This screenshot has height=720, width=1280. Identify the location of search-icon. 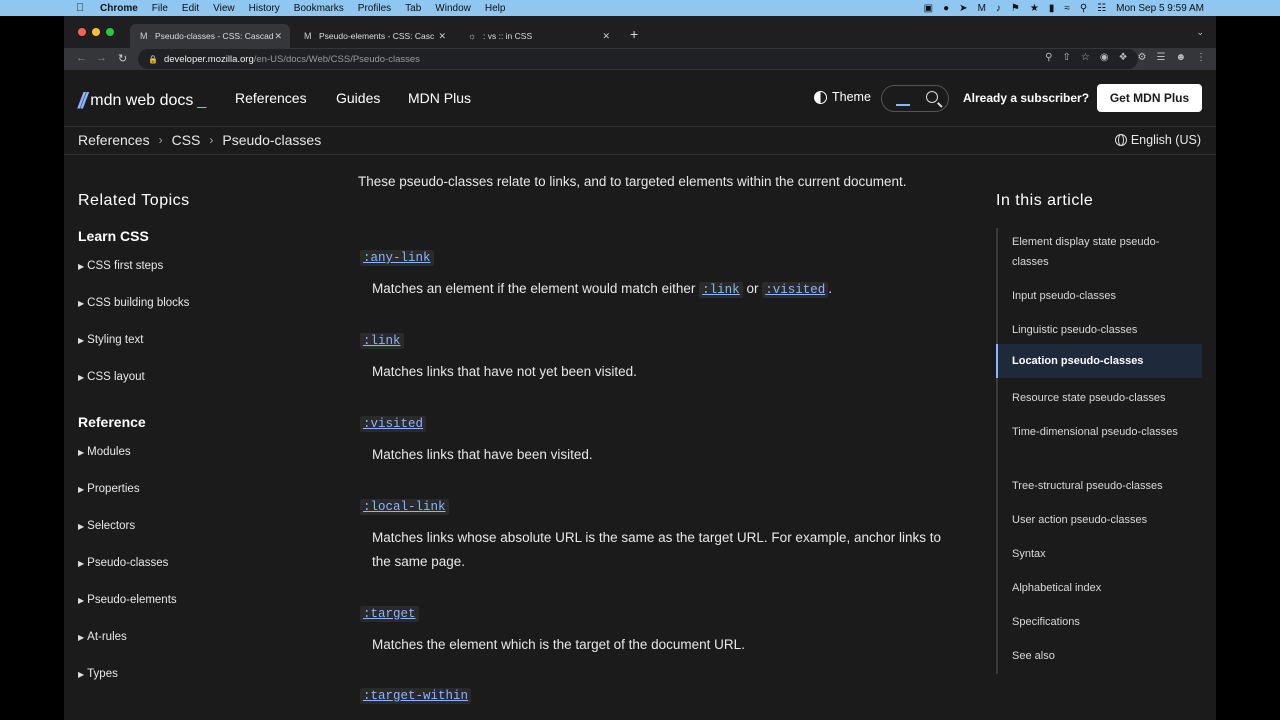
(932, 97).